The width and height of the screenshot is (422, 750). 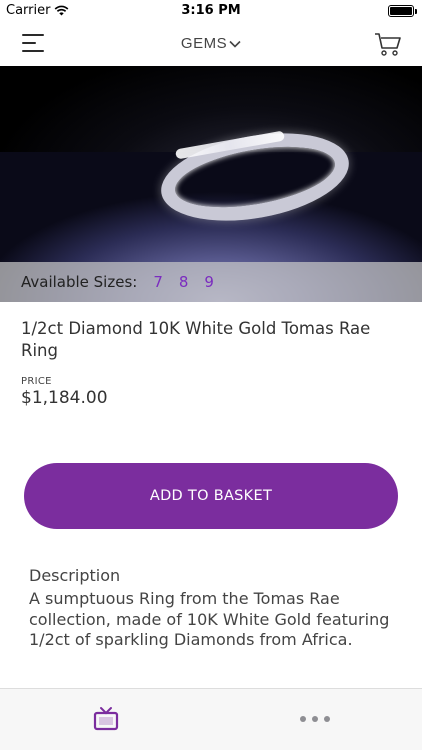 What do you see at coordinates (36, 381) in the screenshot?
I see `price-label: PRICE` at bounding box center [36, 381].